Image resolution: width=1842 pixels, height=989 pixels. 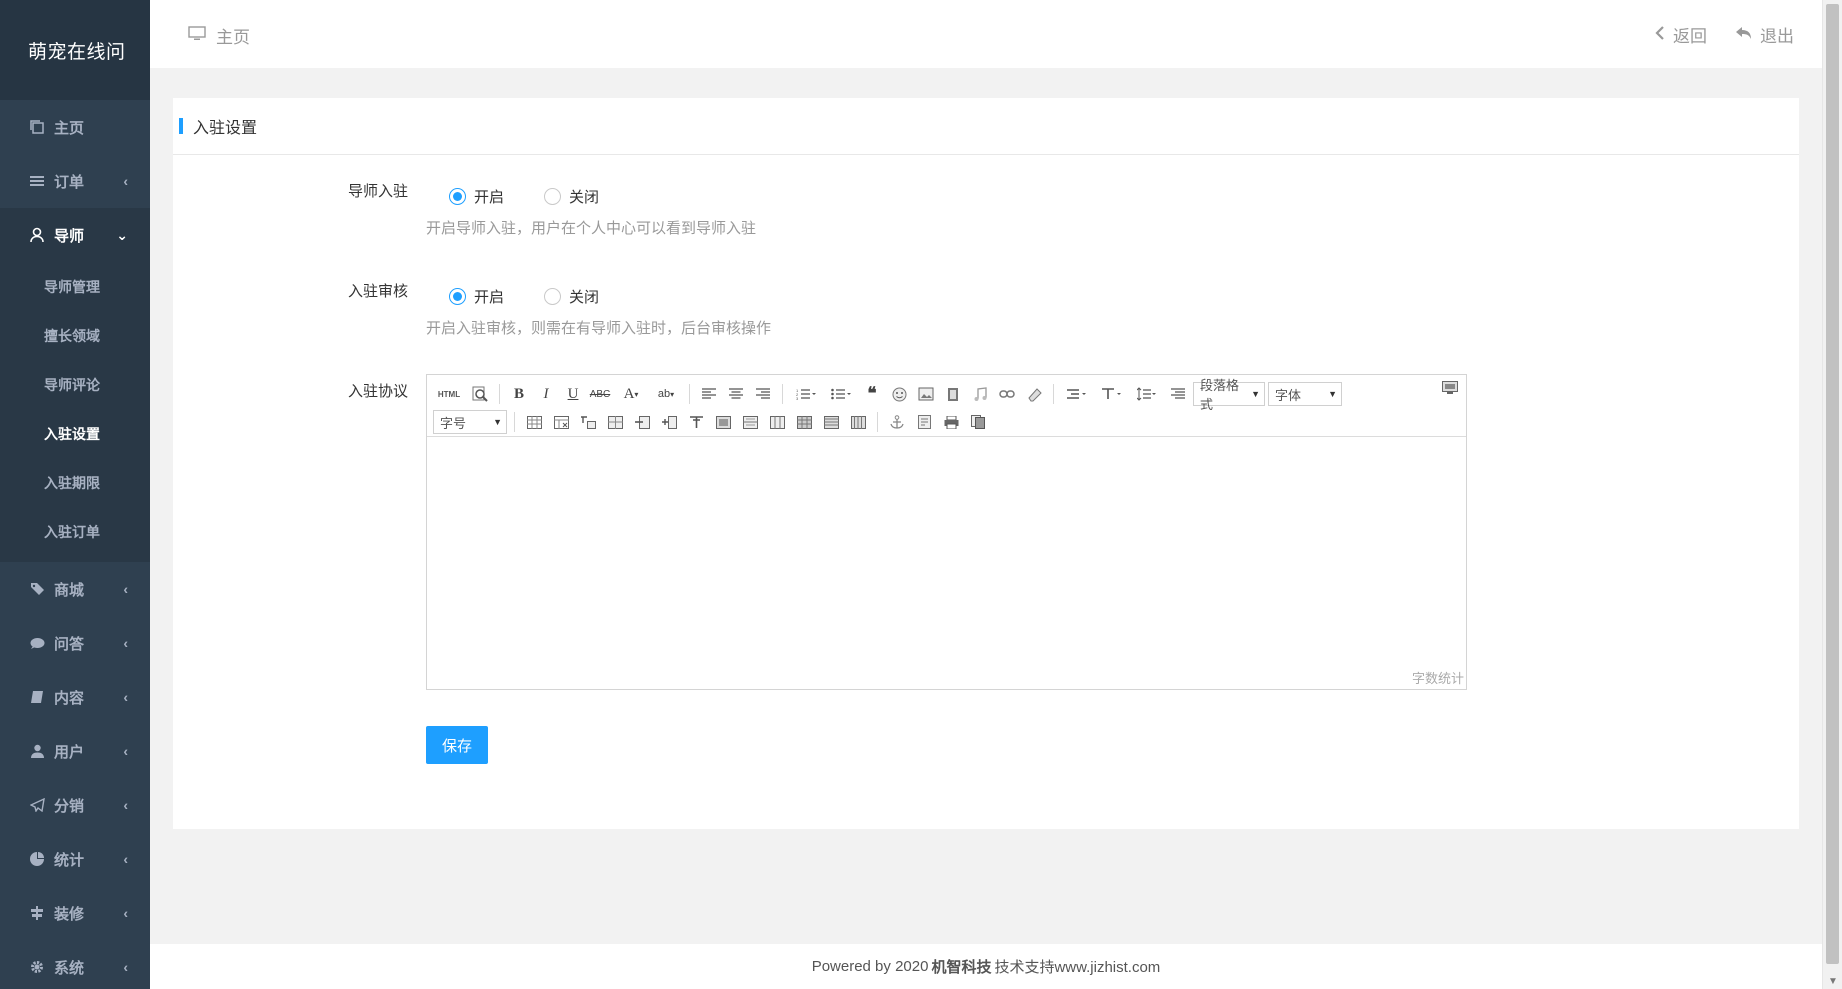 I want to click on line-height-icon, so click(x=1147, y=394).